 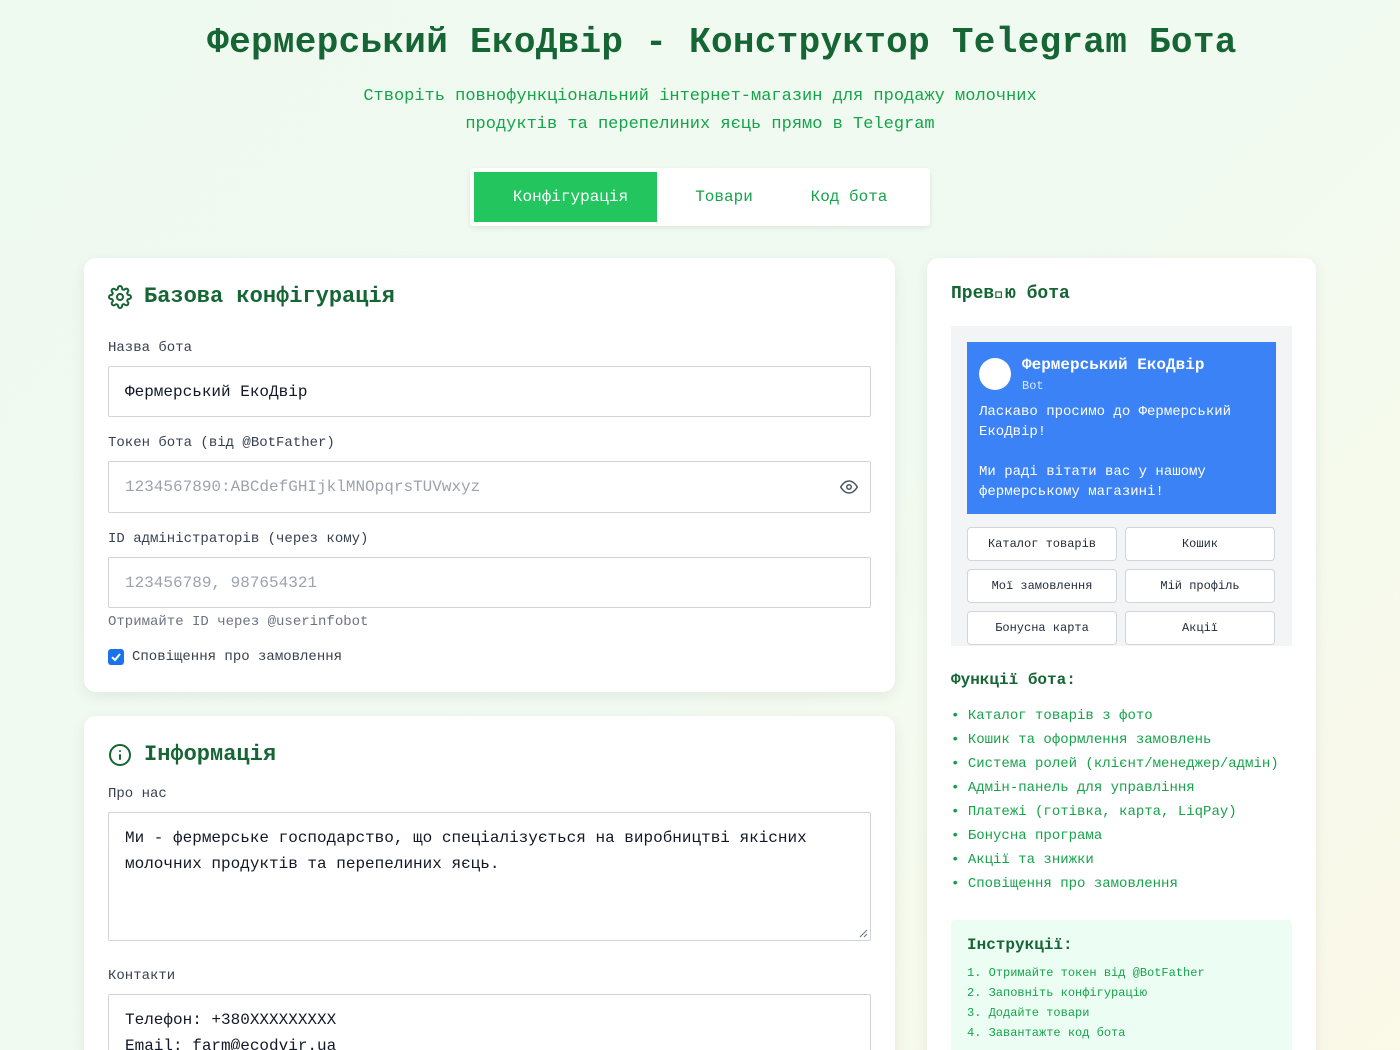 I want to click on contacts-email: Email: farm@ecodvir.ua, so click(x=231, y=1043).